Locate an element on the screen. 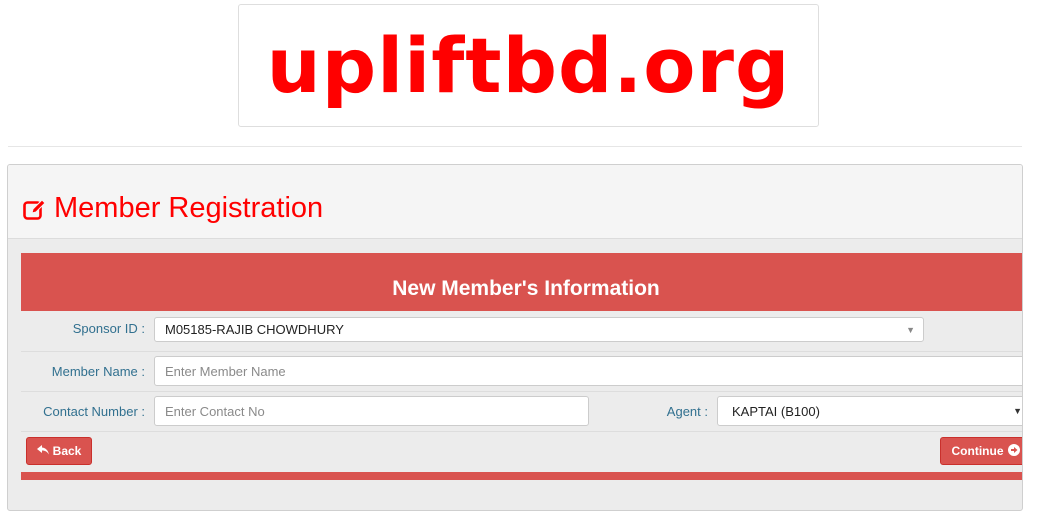 Image resolution: width=1061 pixels, height=515 pixels. footer-bar is located at coordinates (521, 476).